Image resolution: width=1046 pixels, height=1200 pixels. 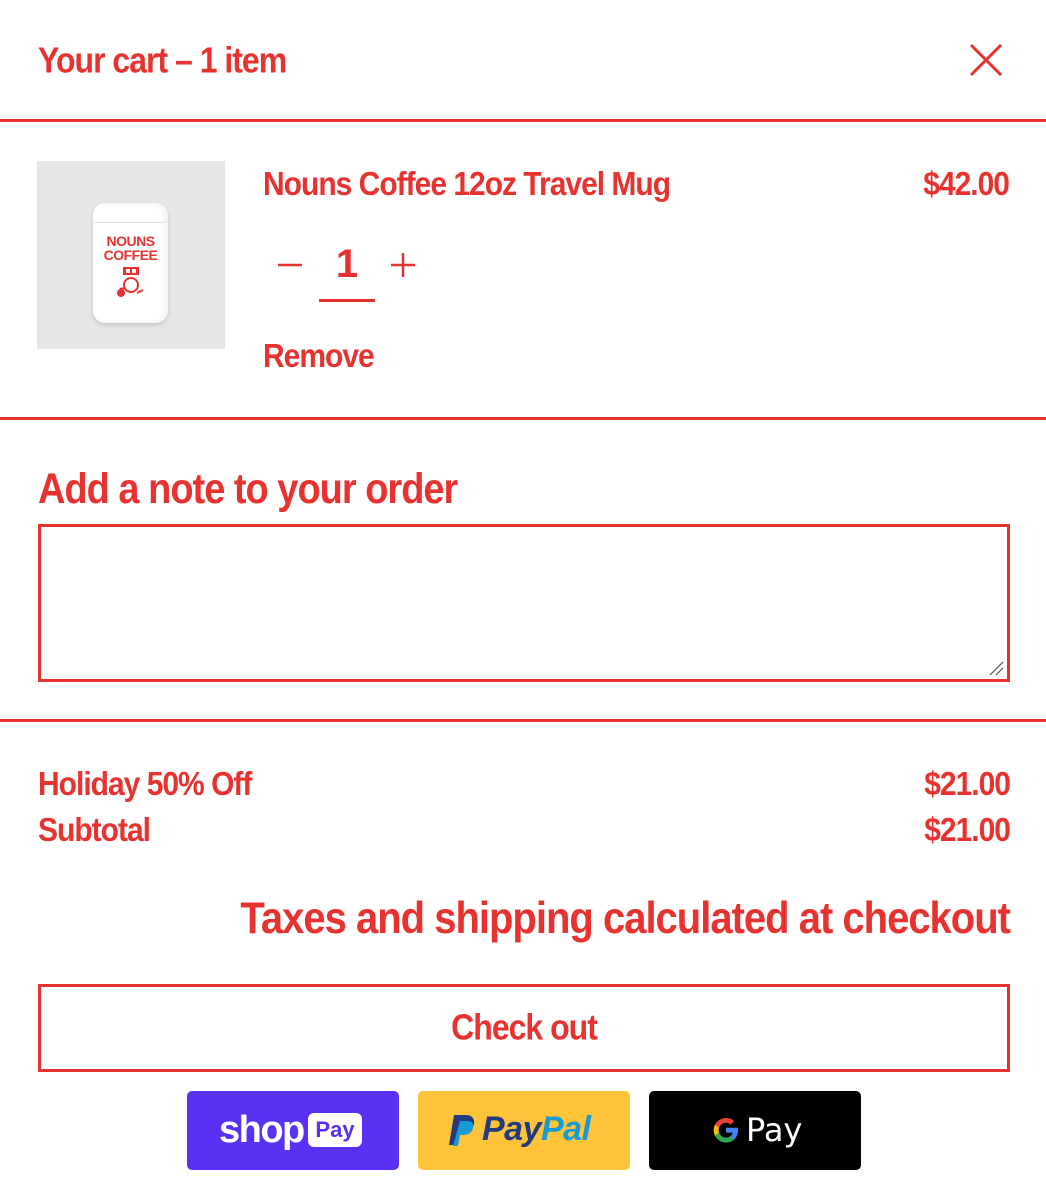 I want to click on travel-mug-graphic: NOUNS COFFEE, so click(x=130, y=263).